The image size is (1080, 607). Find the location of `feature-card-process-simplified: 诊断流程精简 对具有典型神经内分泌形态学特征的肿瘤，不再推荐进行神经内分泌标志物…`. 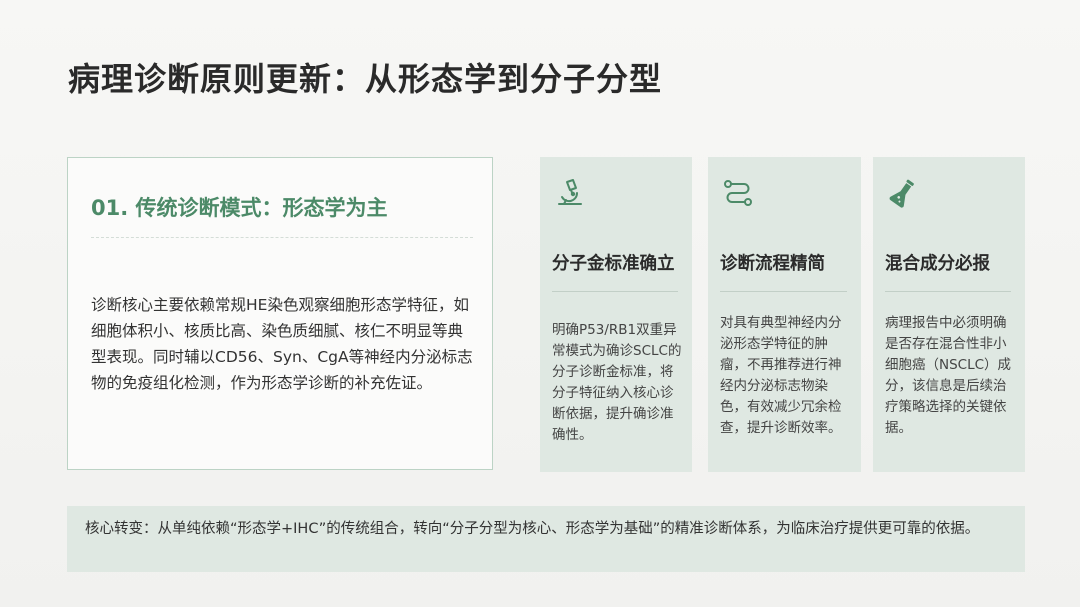

feature-card-process-simplified: 诊断流程精简 对具有典型神经内分泌形态学特征的肿瘤，不再推荐进行神经内分泌标志物… is located at coordinates (784, 314).